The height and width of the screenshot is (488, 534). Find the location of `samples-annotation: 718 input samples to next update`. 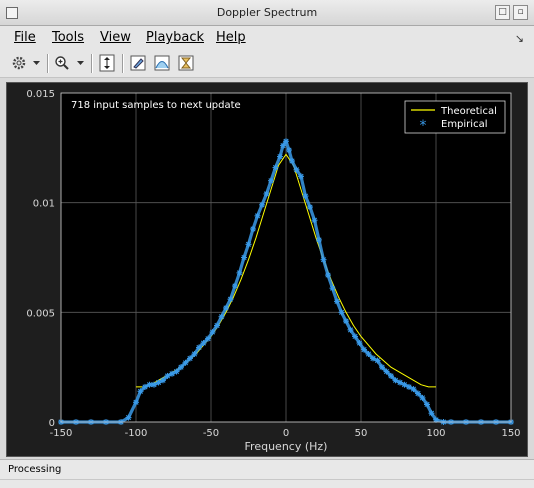

samples-annotation: 718 input samples to next update is located at coordinates (156, 105).